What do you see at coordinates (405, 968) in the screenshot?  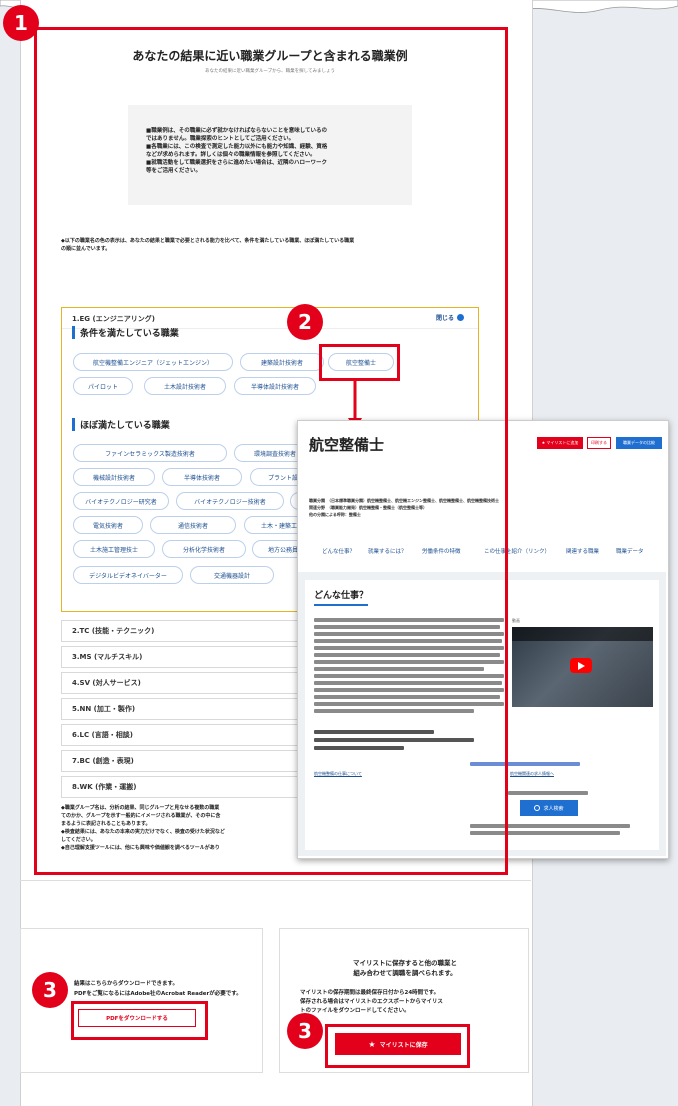 I see `mylist-card-heading: マイリストに保存すると他の職業と 組み合わせて調職を調べられます。` at bounding box center [405, 968].